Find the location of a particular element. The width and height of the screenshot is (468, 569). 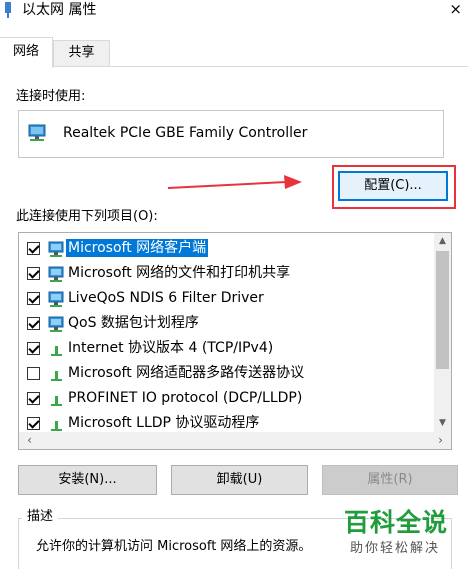

list-item: LiveQoS NDIS 6 Filter Driver is located at coordinates (226, 298).